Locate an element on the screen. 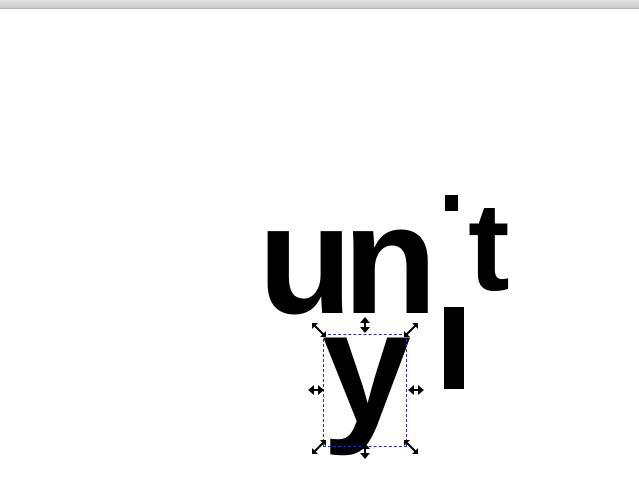 The image size is (639, 492). scale-handle-top-left is located at coordinates (319, 330).